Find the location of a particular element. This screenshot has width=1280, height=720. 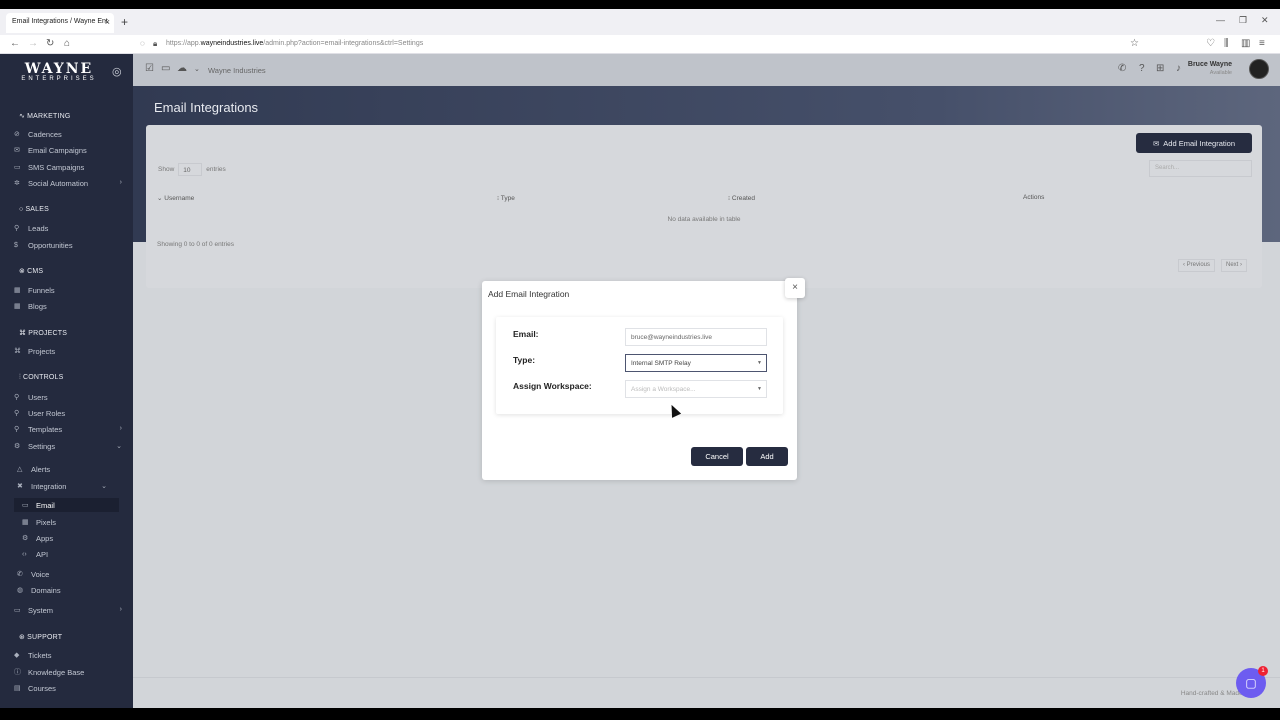

logo: WAYNE ENTERPRISES is located at coordinates (59, 72).